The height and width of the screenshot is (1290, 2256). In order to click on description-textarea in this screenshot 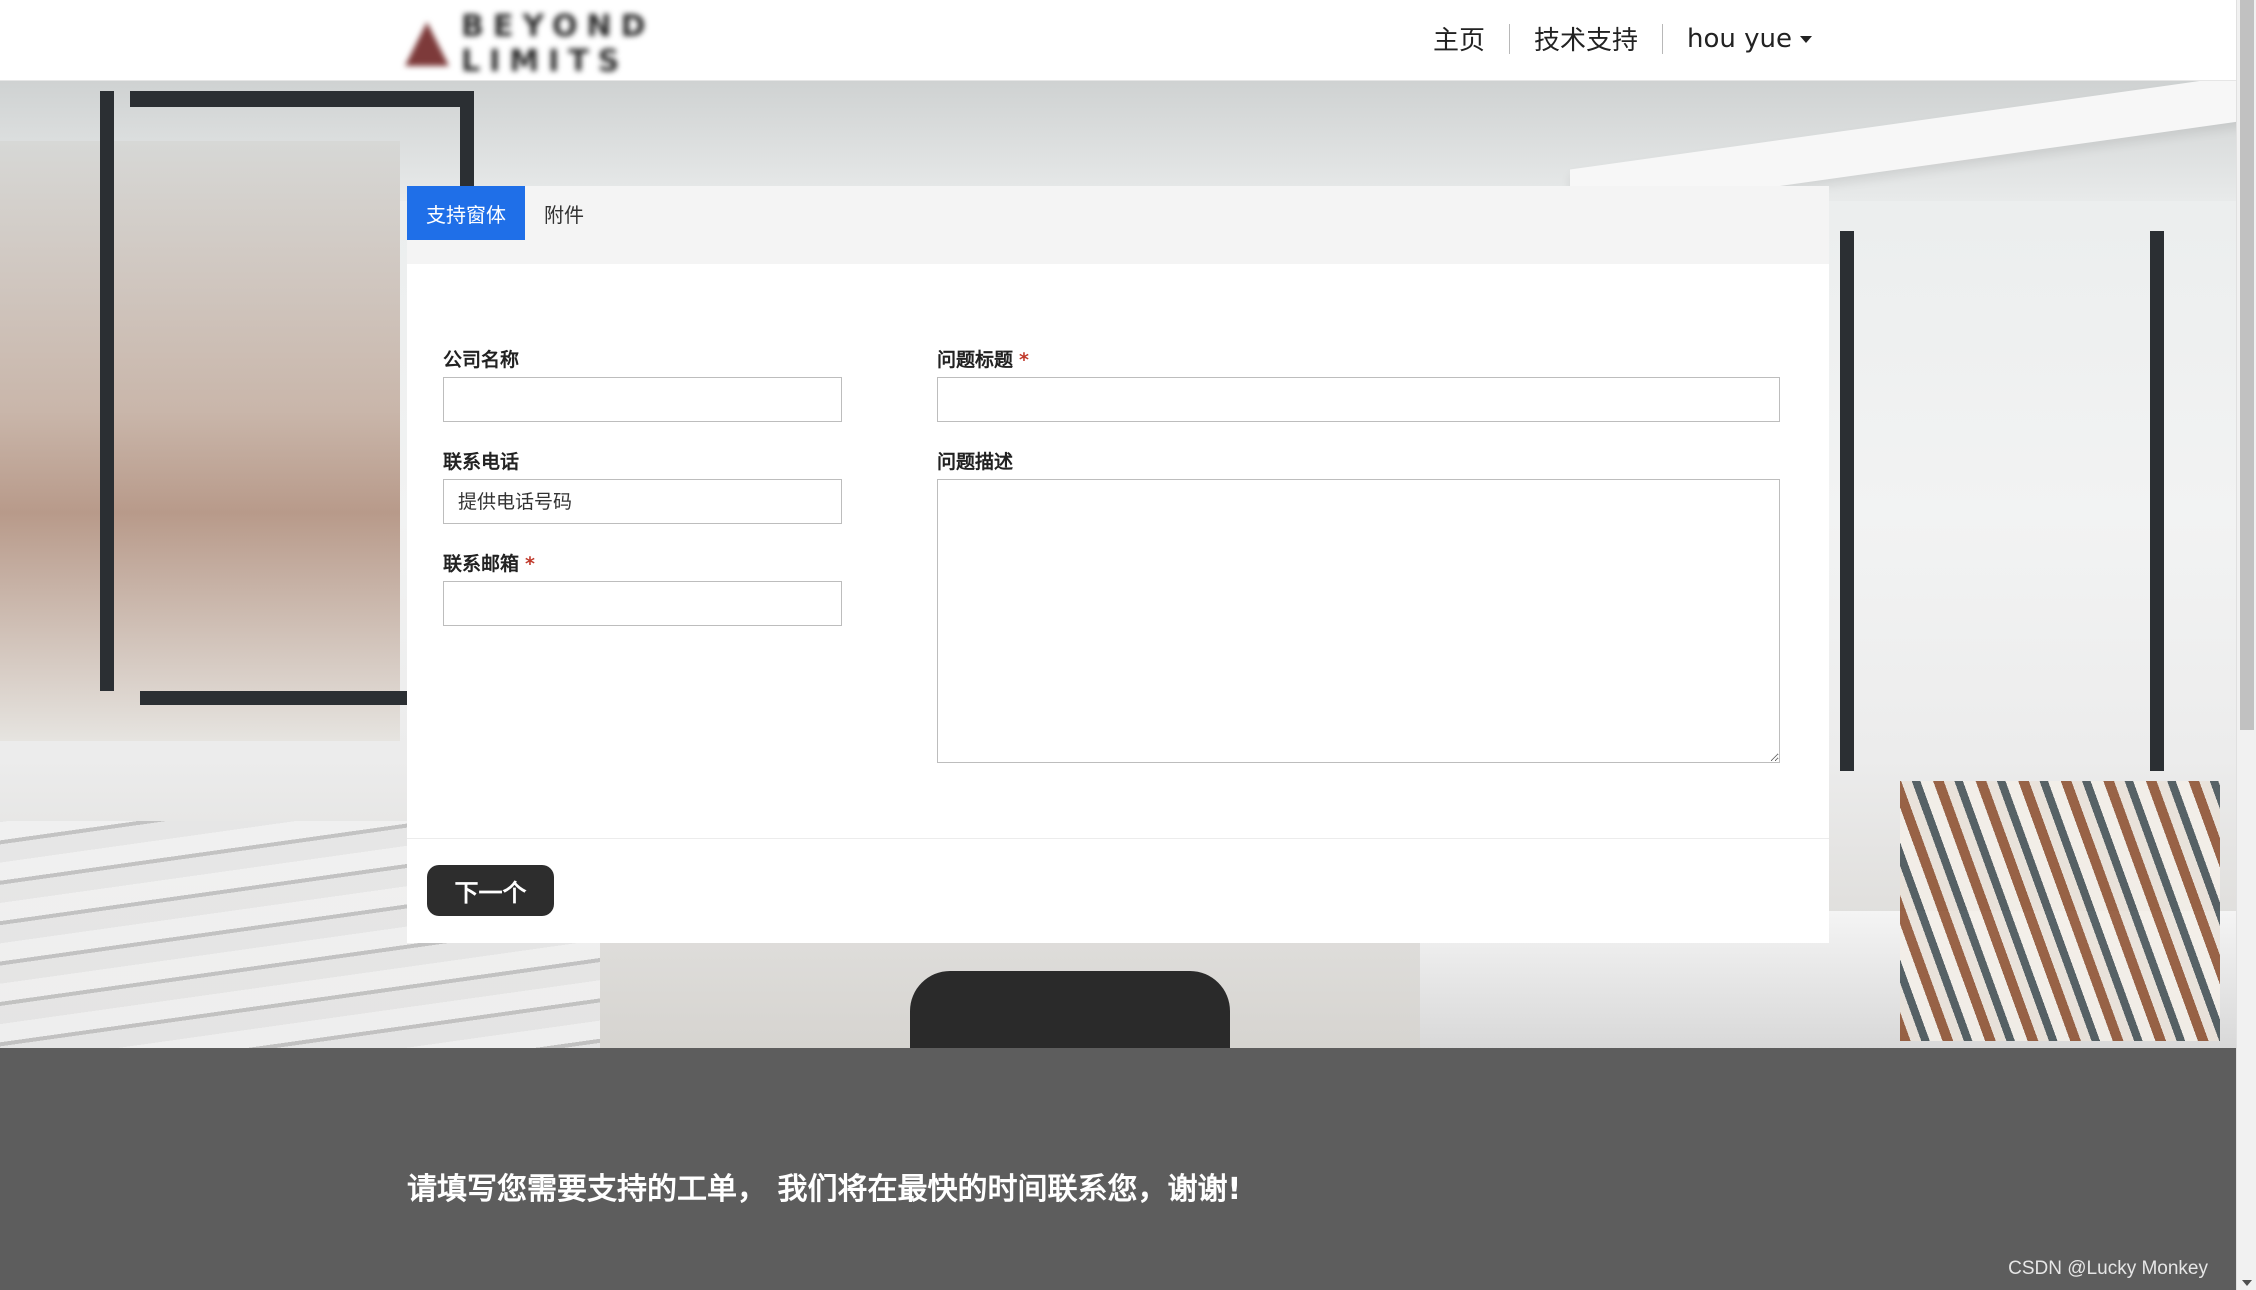, I will do `click(1358, 621)`.